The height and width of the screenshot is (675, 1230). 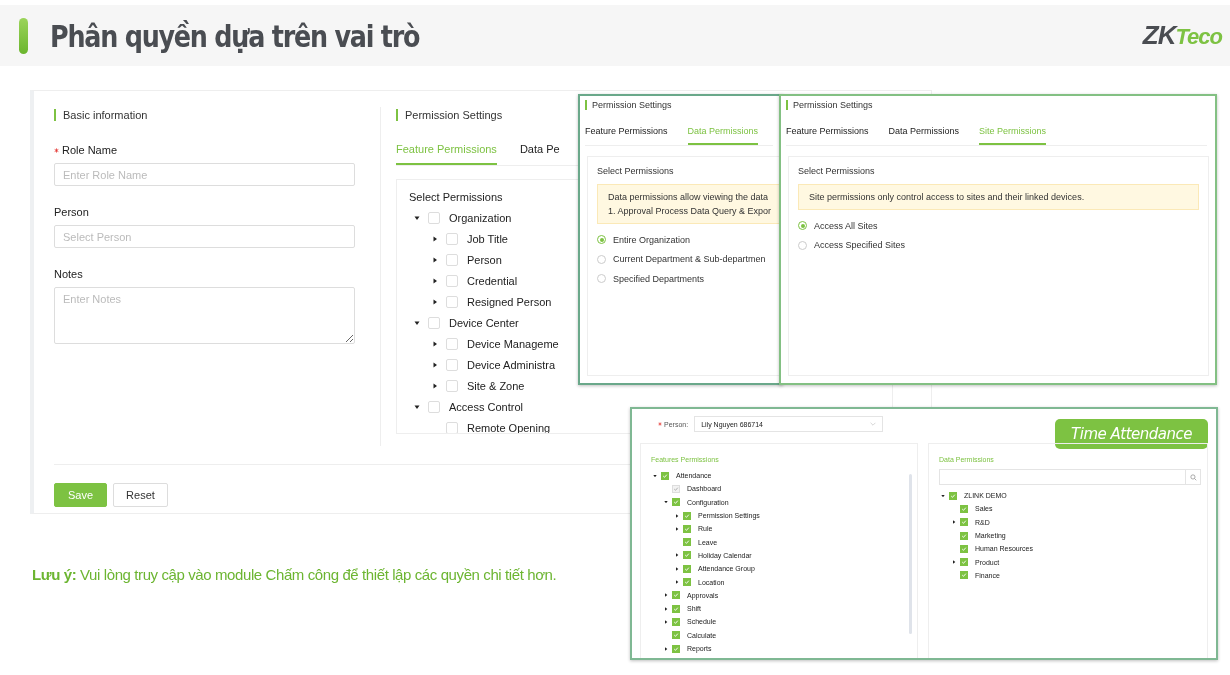 What do you see at coordinates (689, 259) in the screenshot?
I see `radio-label: Current Department & Sub-departmen` at bounding box center [689, 259].